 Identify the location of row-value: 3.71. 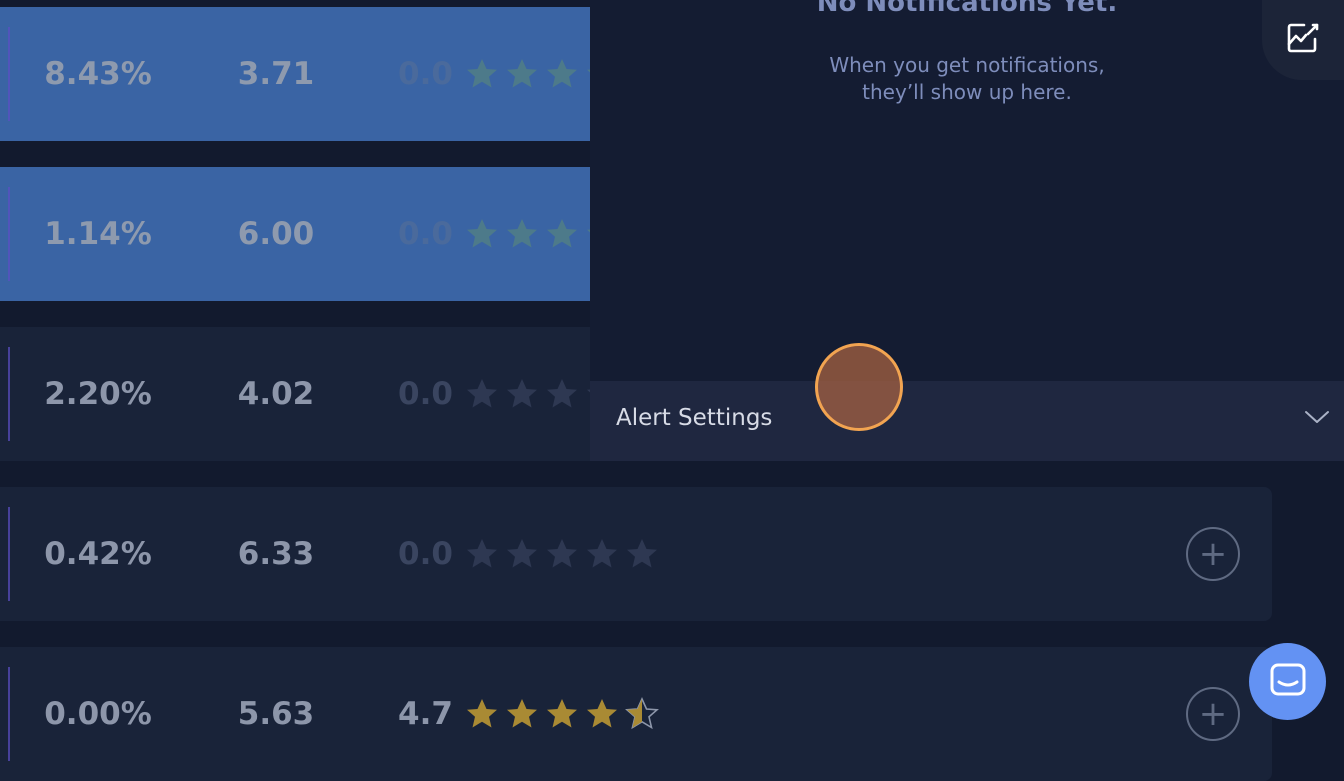
(276, 74).